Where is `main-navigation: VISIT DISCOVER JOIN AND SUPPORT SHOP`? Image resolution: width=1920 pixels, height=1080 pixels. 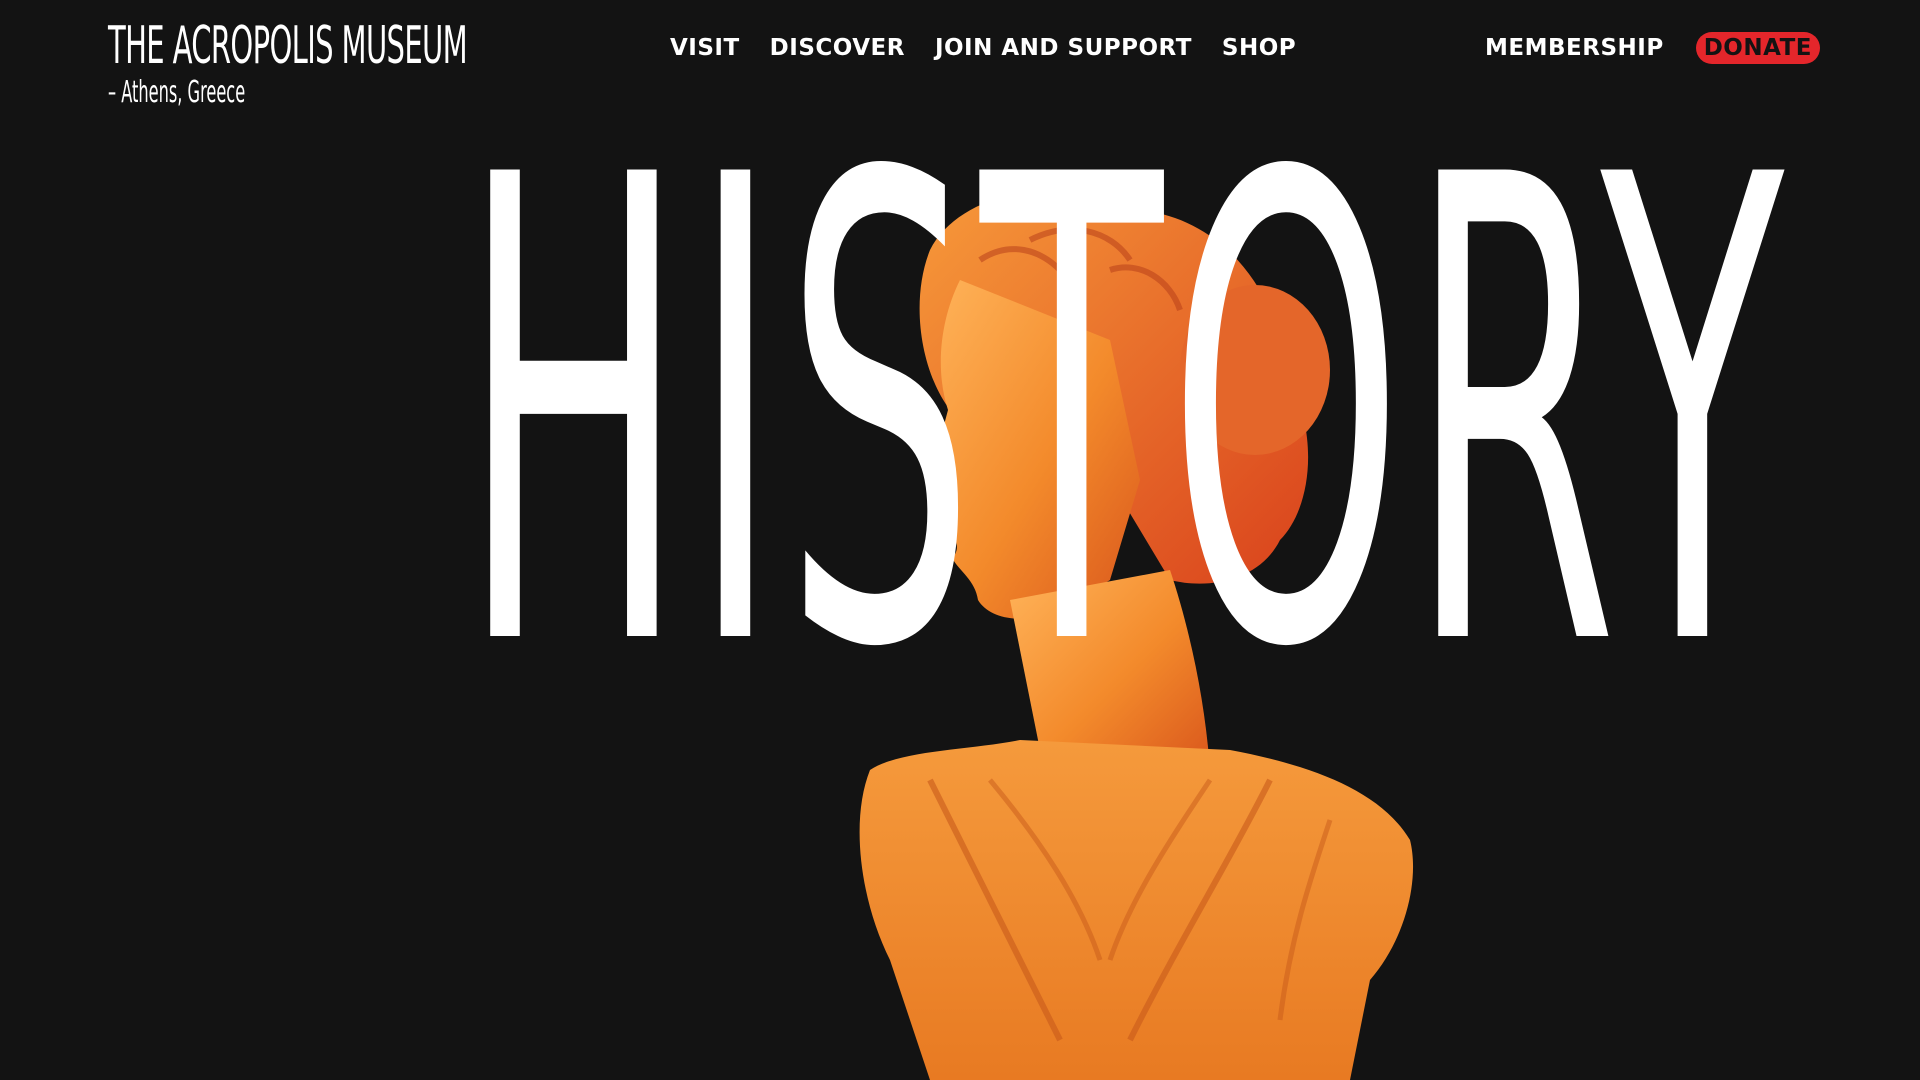
main-navigation: VISIT DISCOVER JOIN AND SUPPORT SHOP is located at coordinates (998, 48).